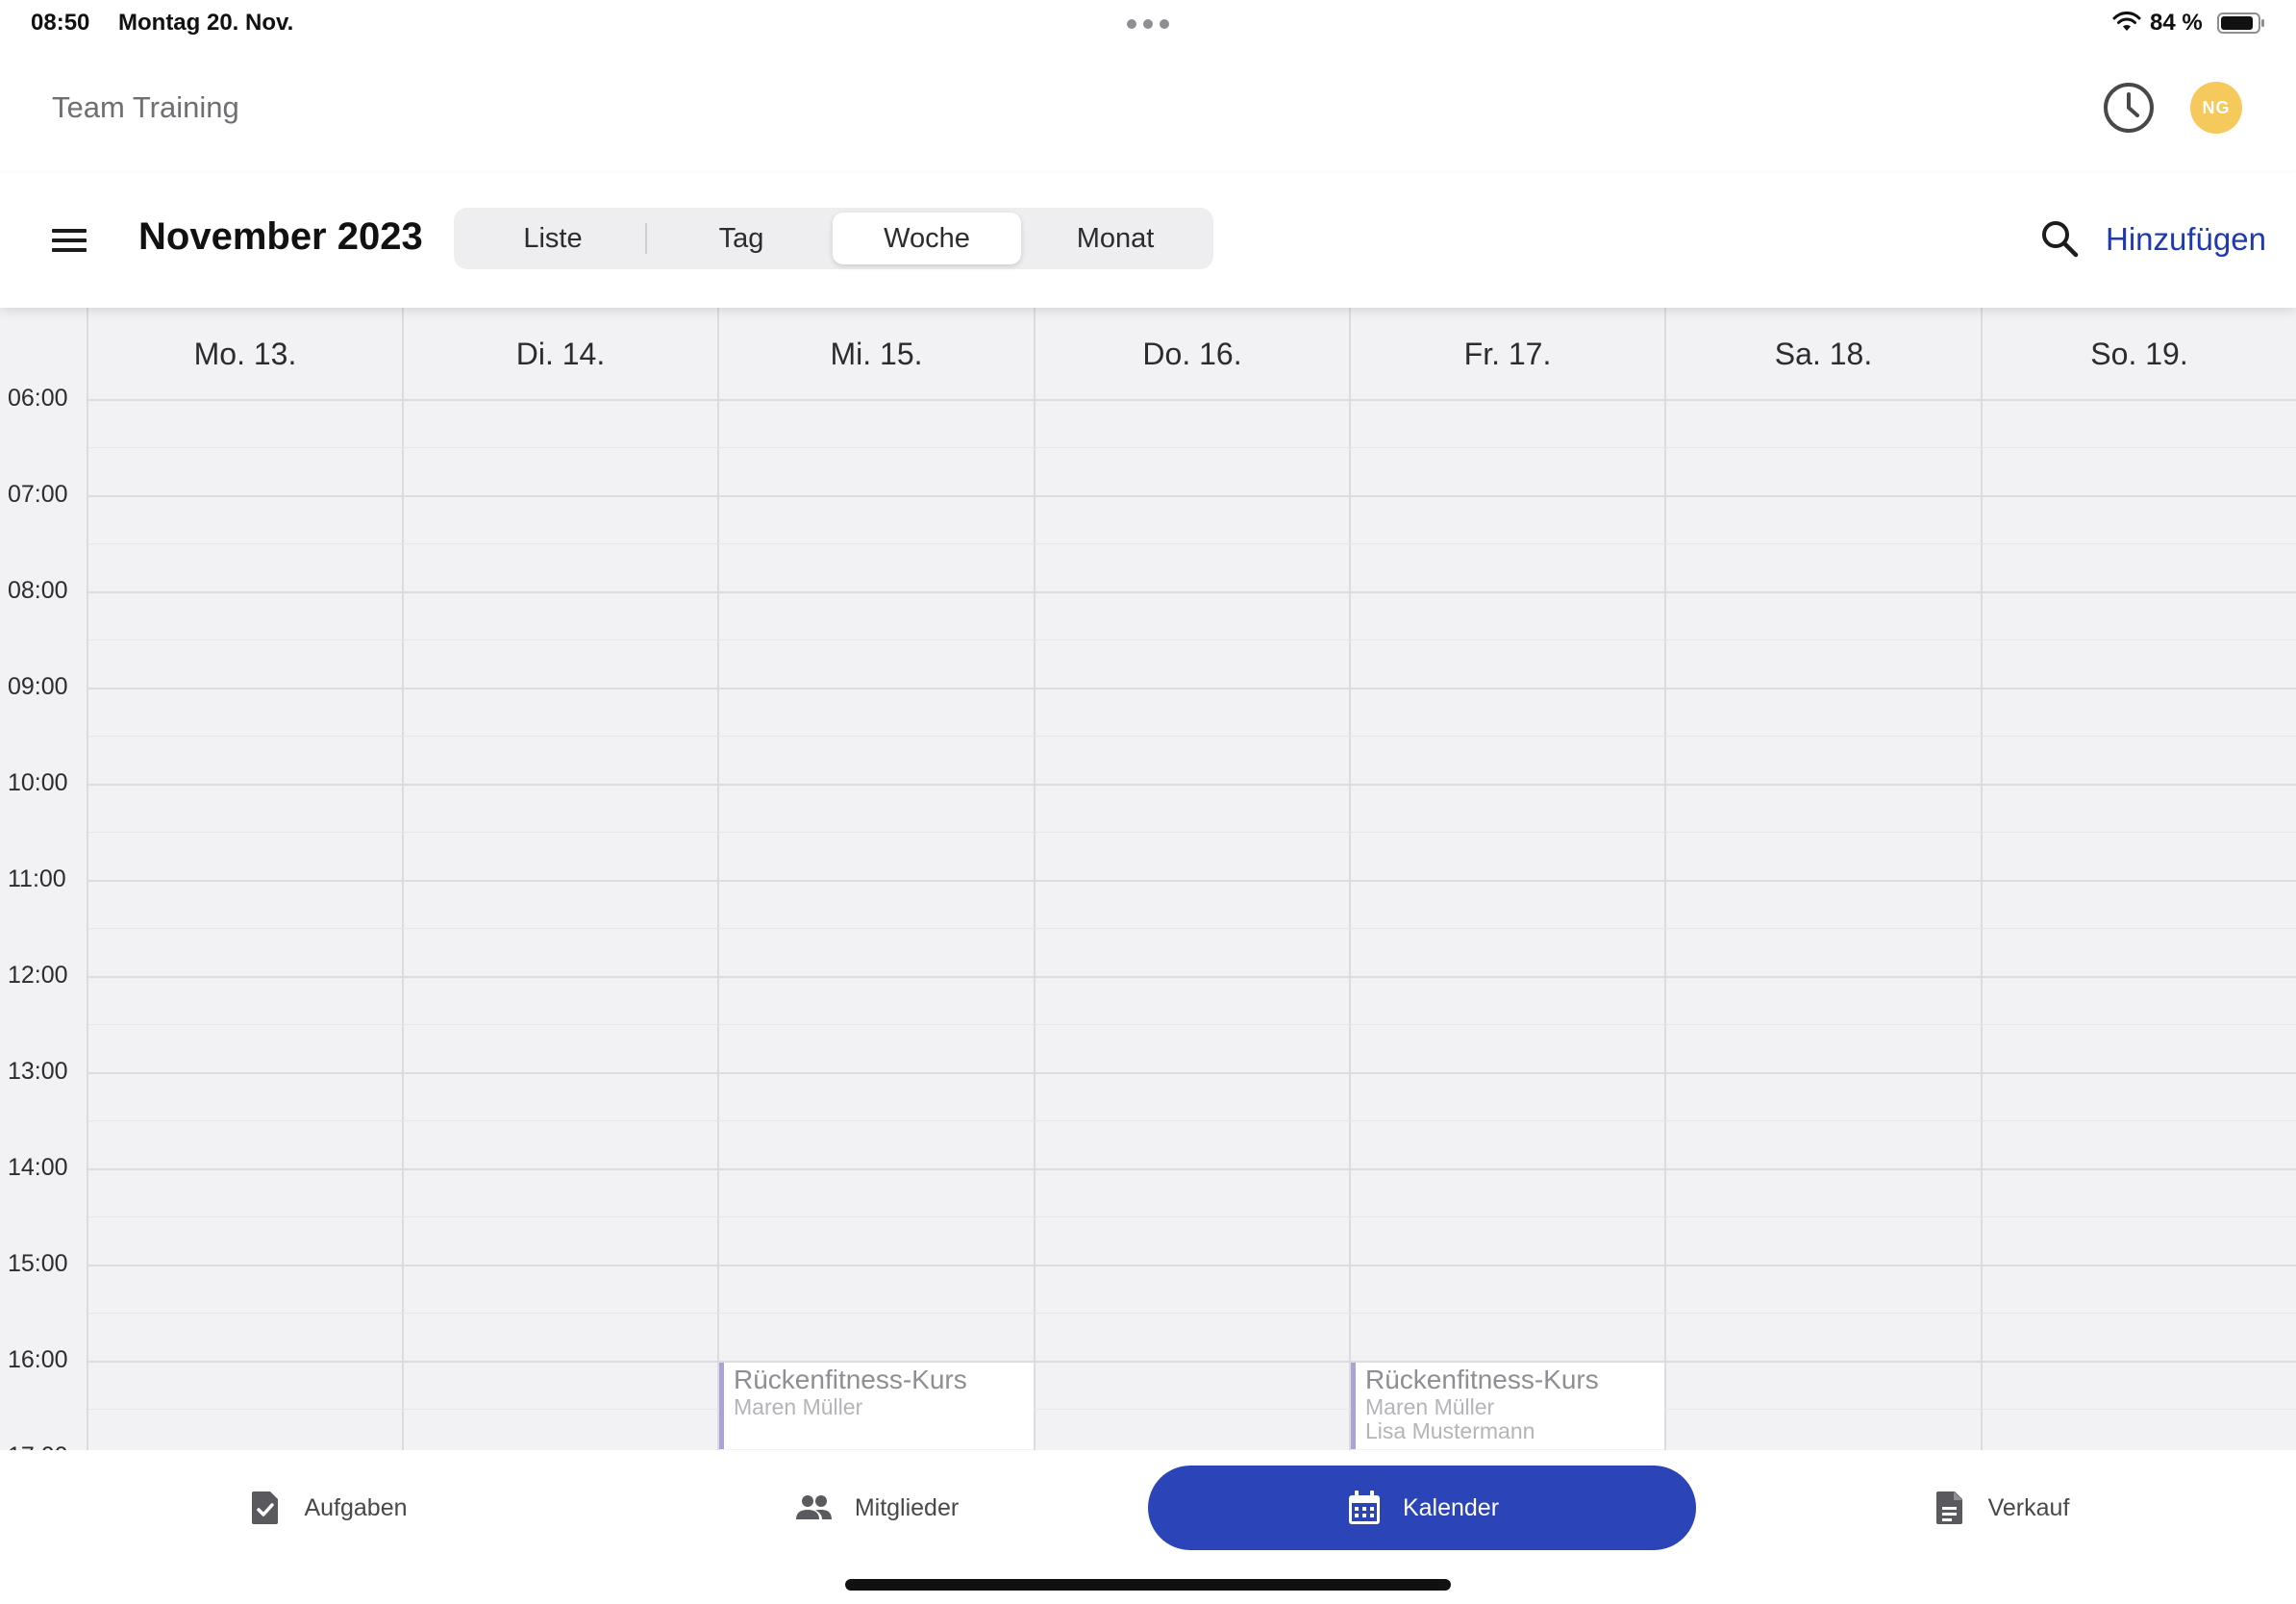  I want to click on view-tab-liste: Liste, so click(553, 238).